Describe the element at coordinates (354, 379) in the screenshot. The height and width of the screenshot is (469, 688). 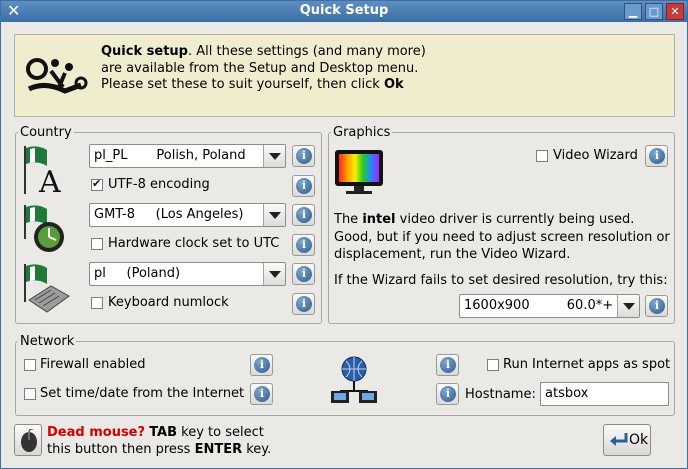
I see `network-icon` at that location.